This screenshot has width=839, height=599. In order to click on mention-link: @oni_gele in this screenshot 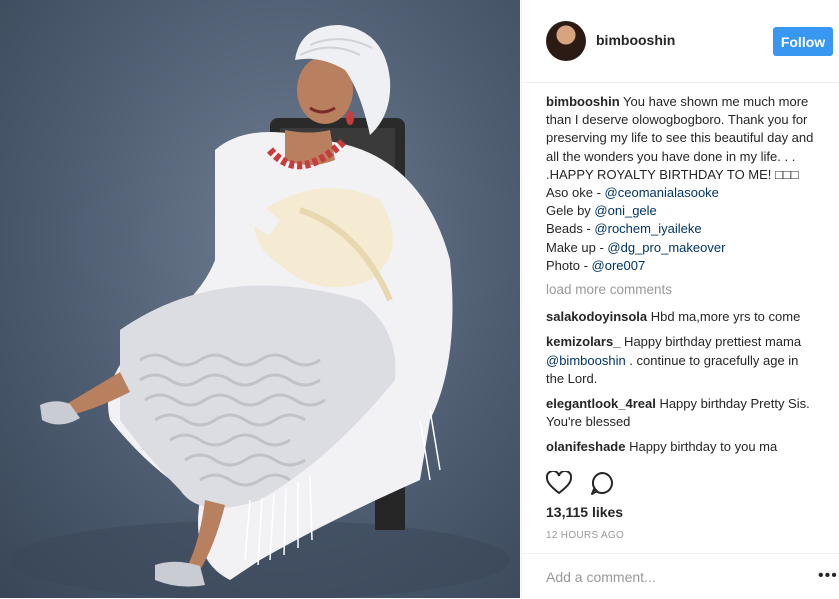, I will do `click(625, 210)`.